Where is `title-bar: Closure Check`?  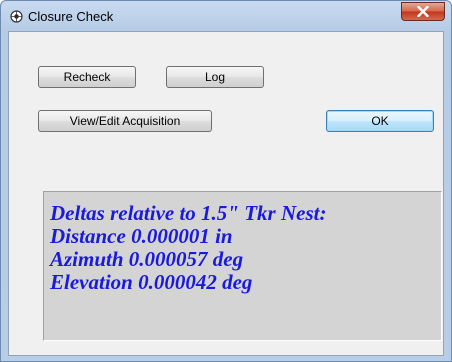
title-bar: Closure Check is located at coordinates (226, 16).